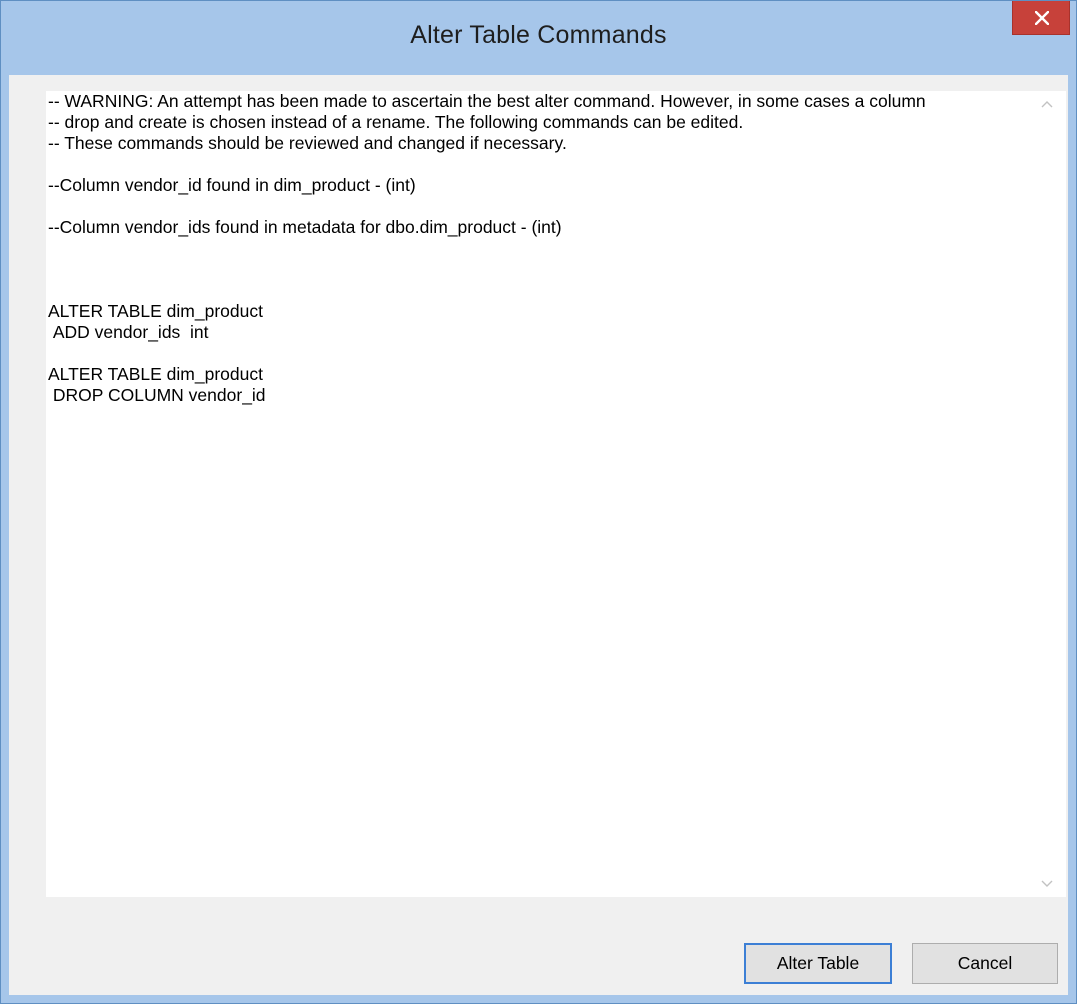 The image size is (1079, 1006). I want to click on close-button, so click(1041, 18).